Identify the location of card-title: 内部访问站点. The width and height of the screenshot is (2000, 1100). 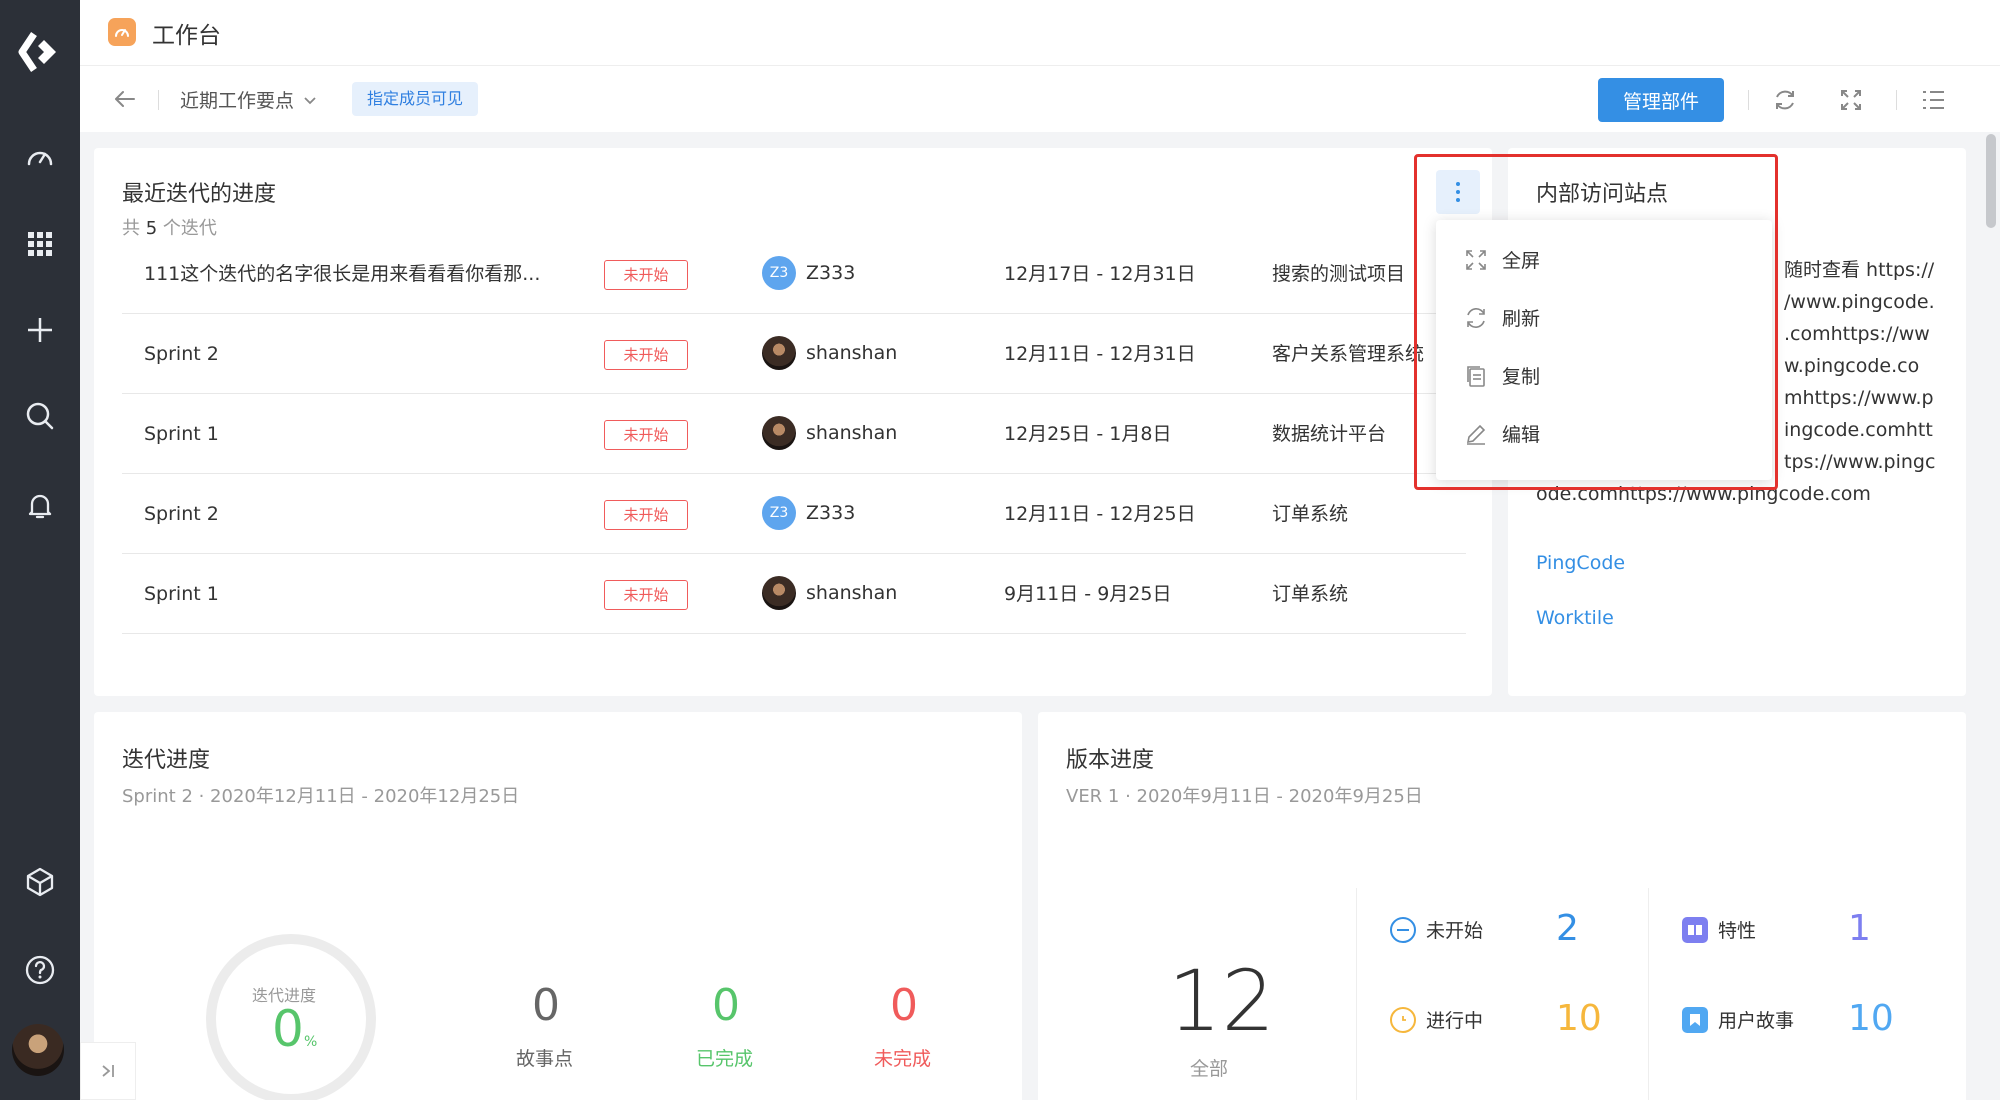
(1602, 194).